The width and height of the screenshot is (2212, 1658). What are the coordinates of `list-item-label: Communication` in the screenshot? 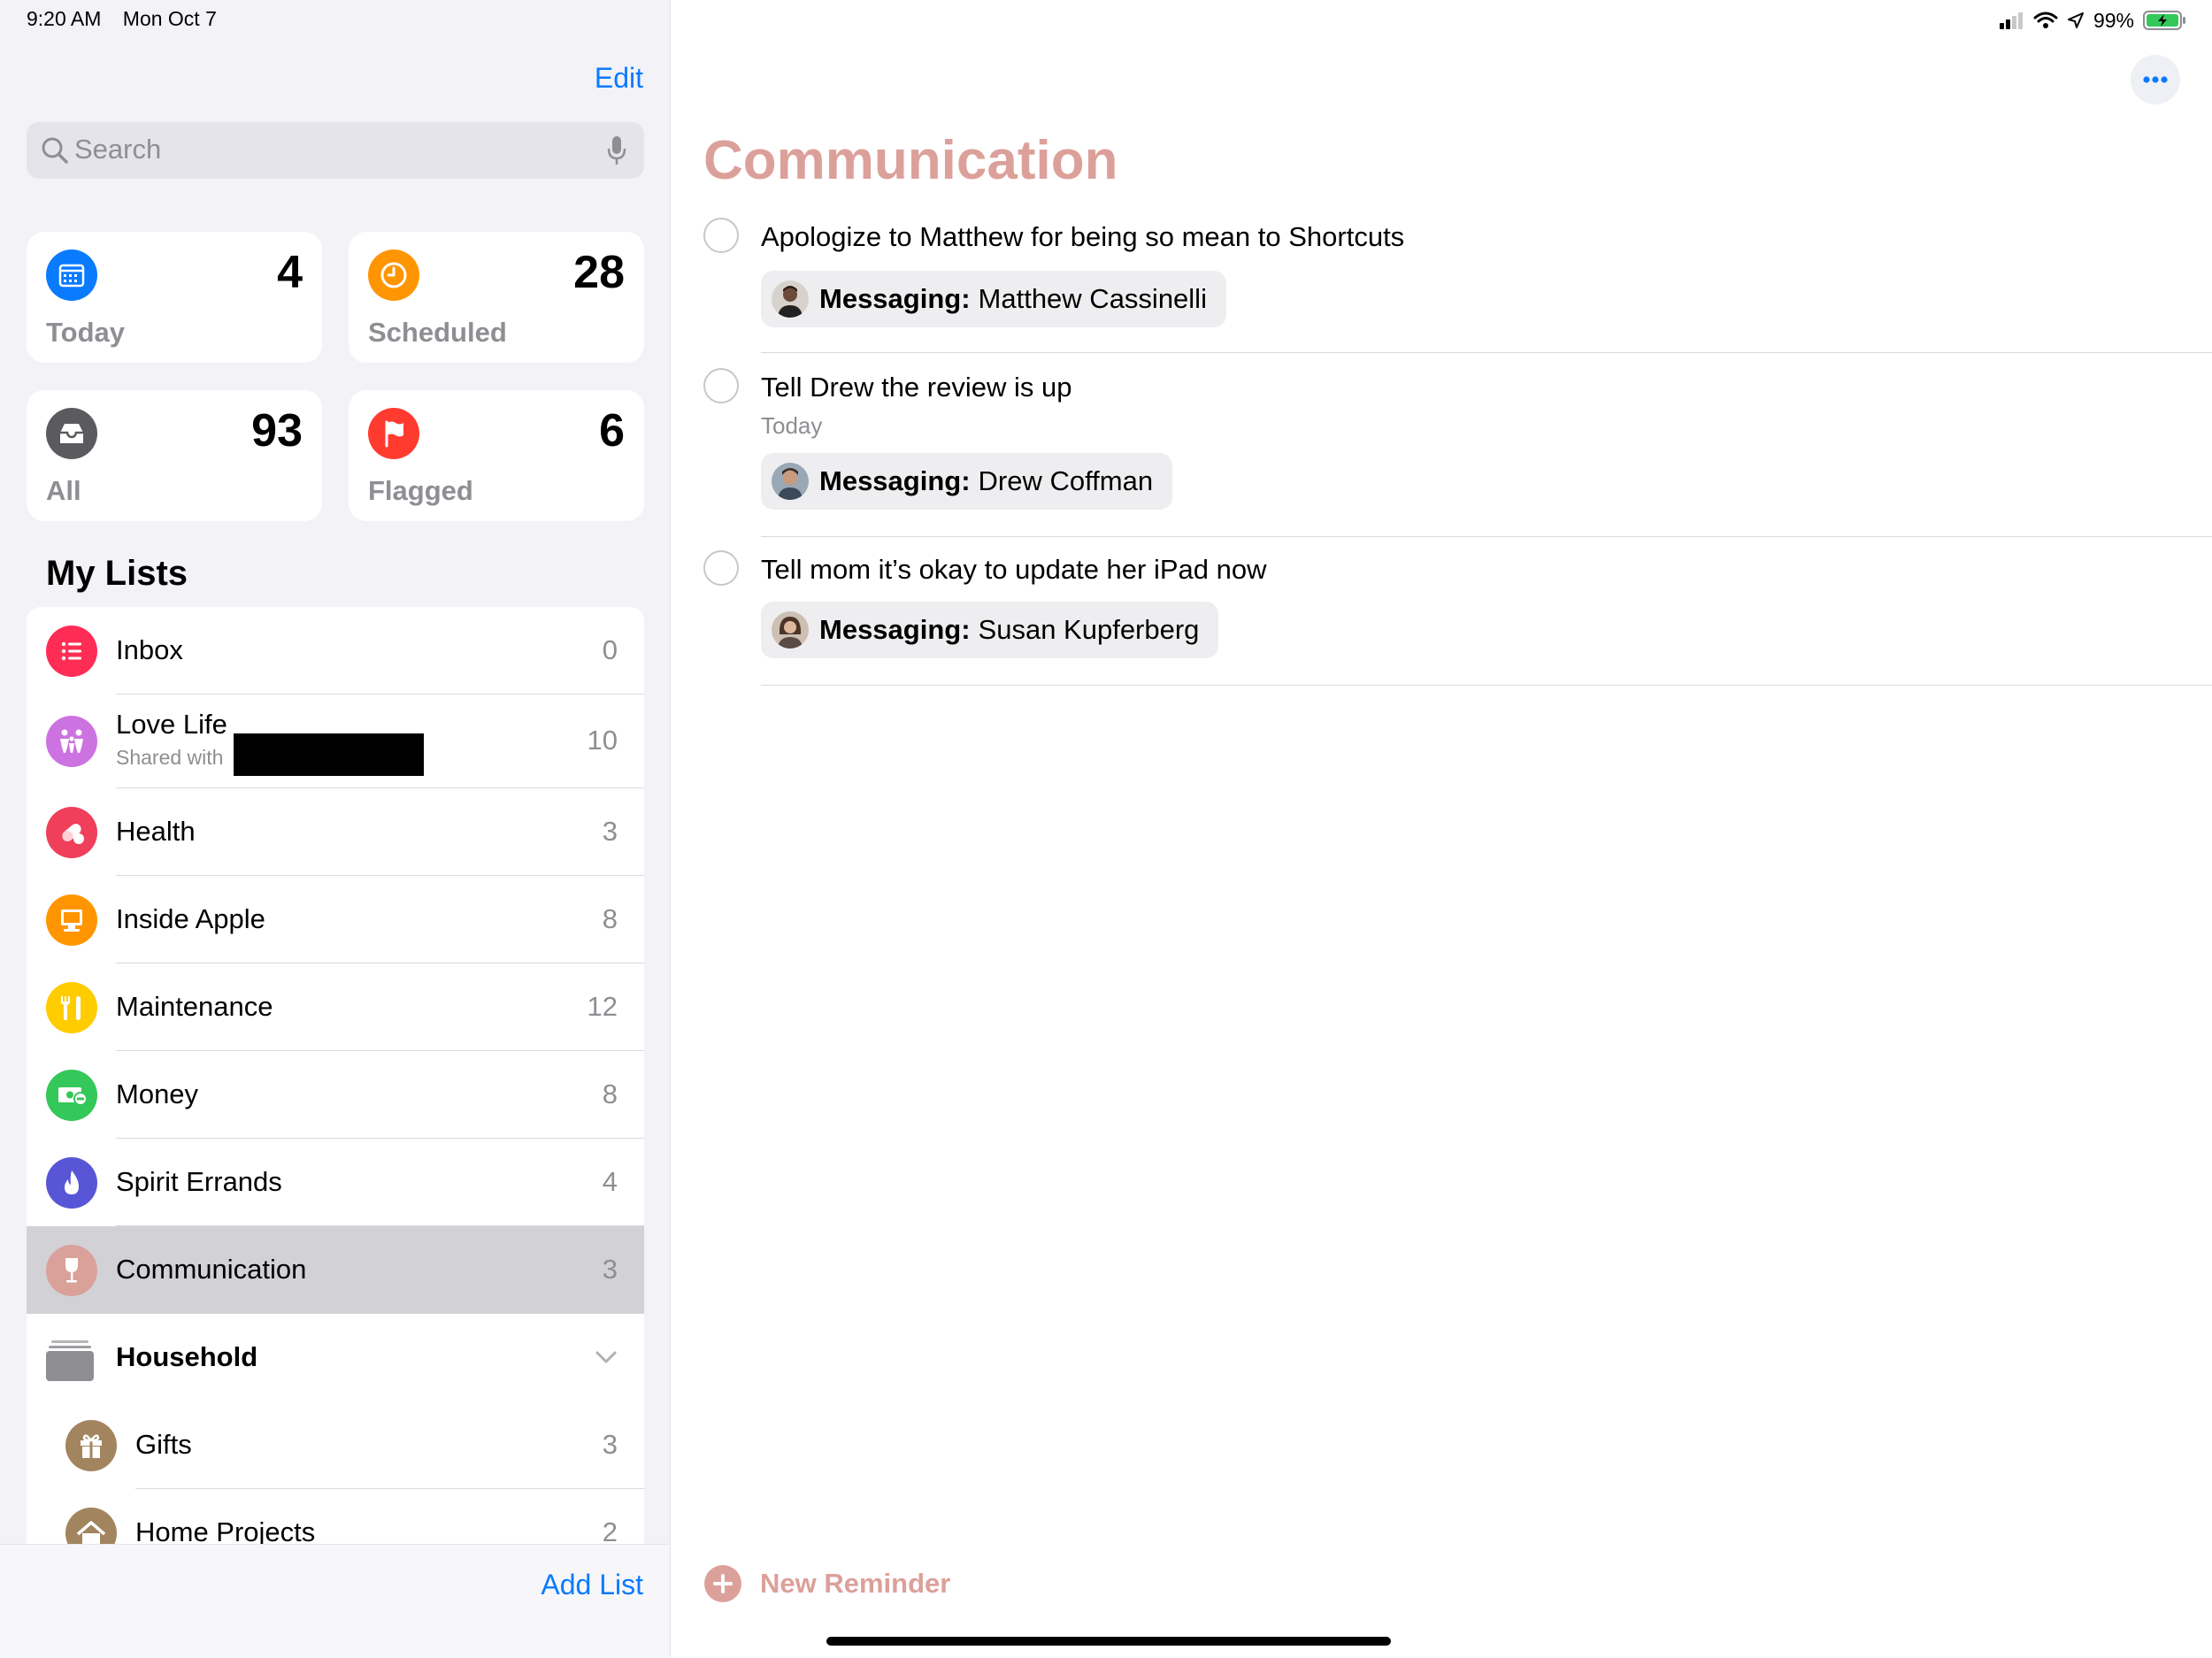 It's located at (212, 1269).